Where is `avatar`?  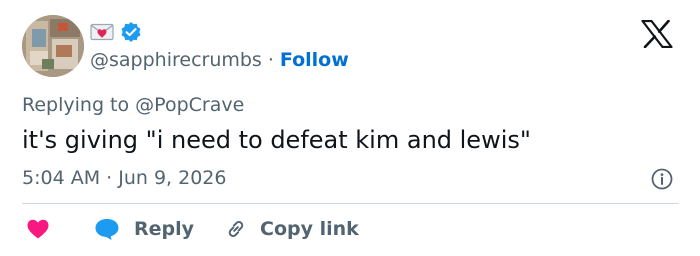 avatar is located at coordinates (53, 46).